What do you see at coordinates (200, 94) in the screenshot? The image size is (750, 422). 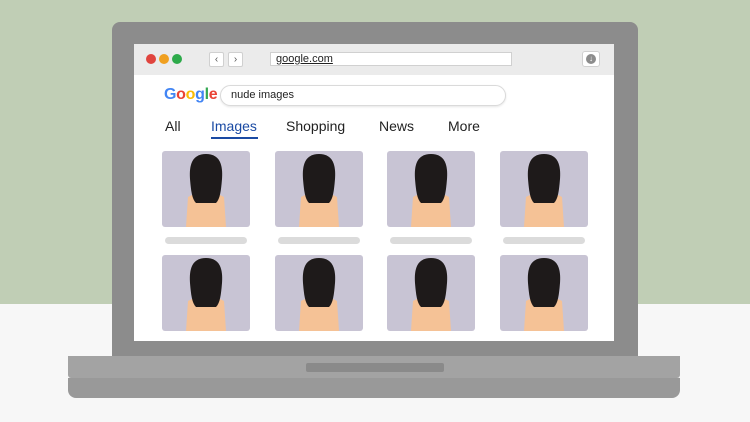 I see `logo-letter: g` at bounding box center [200, 94].